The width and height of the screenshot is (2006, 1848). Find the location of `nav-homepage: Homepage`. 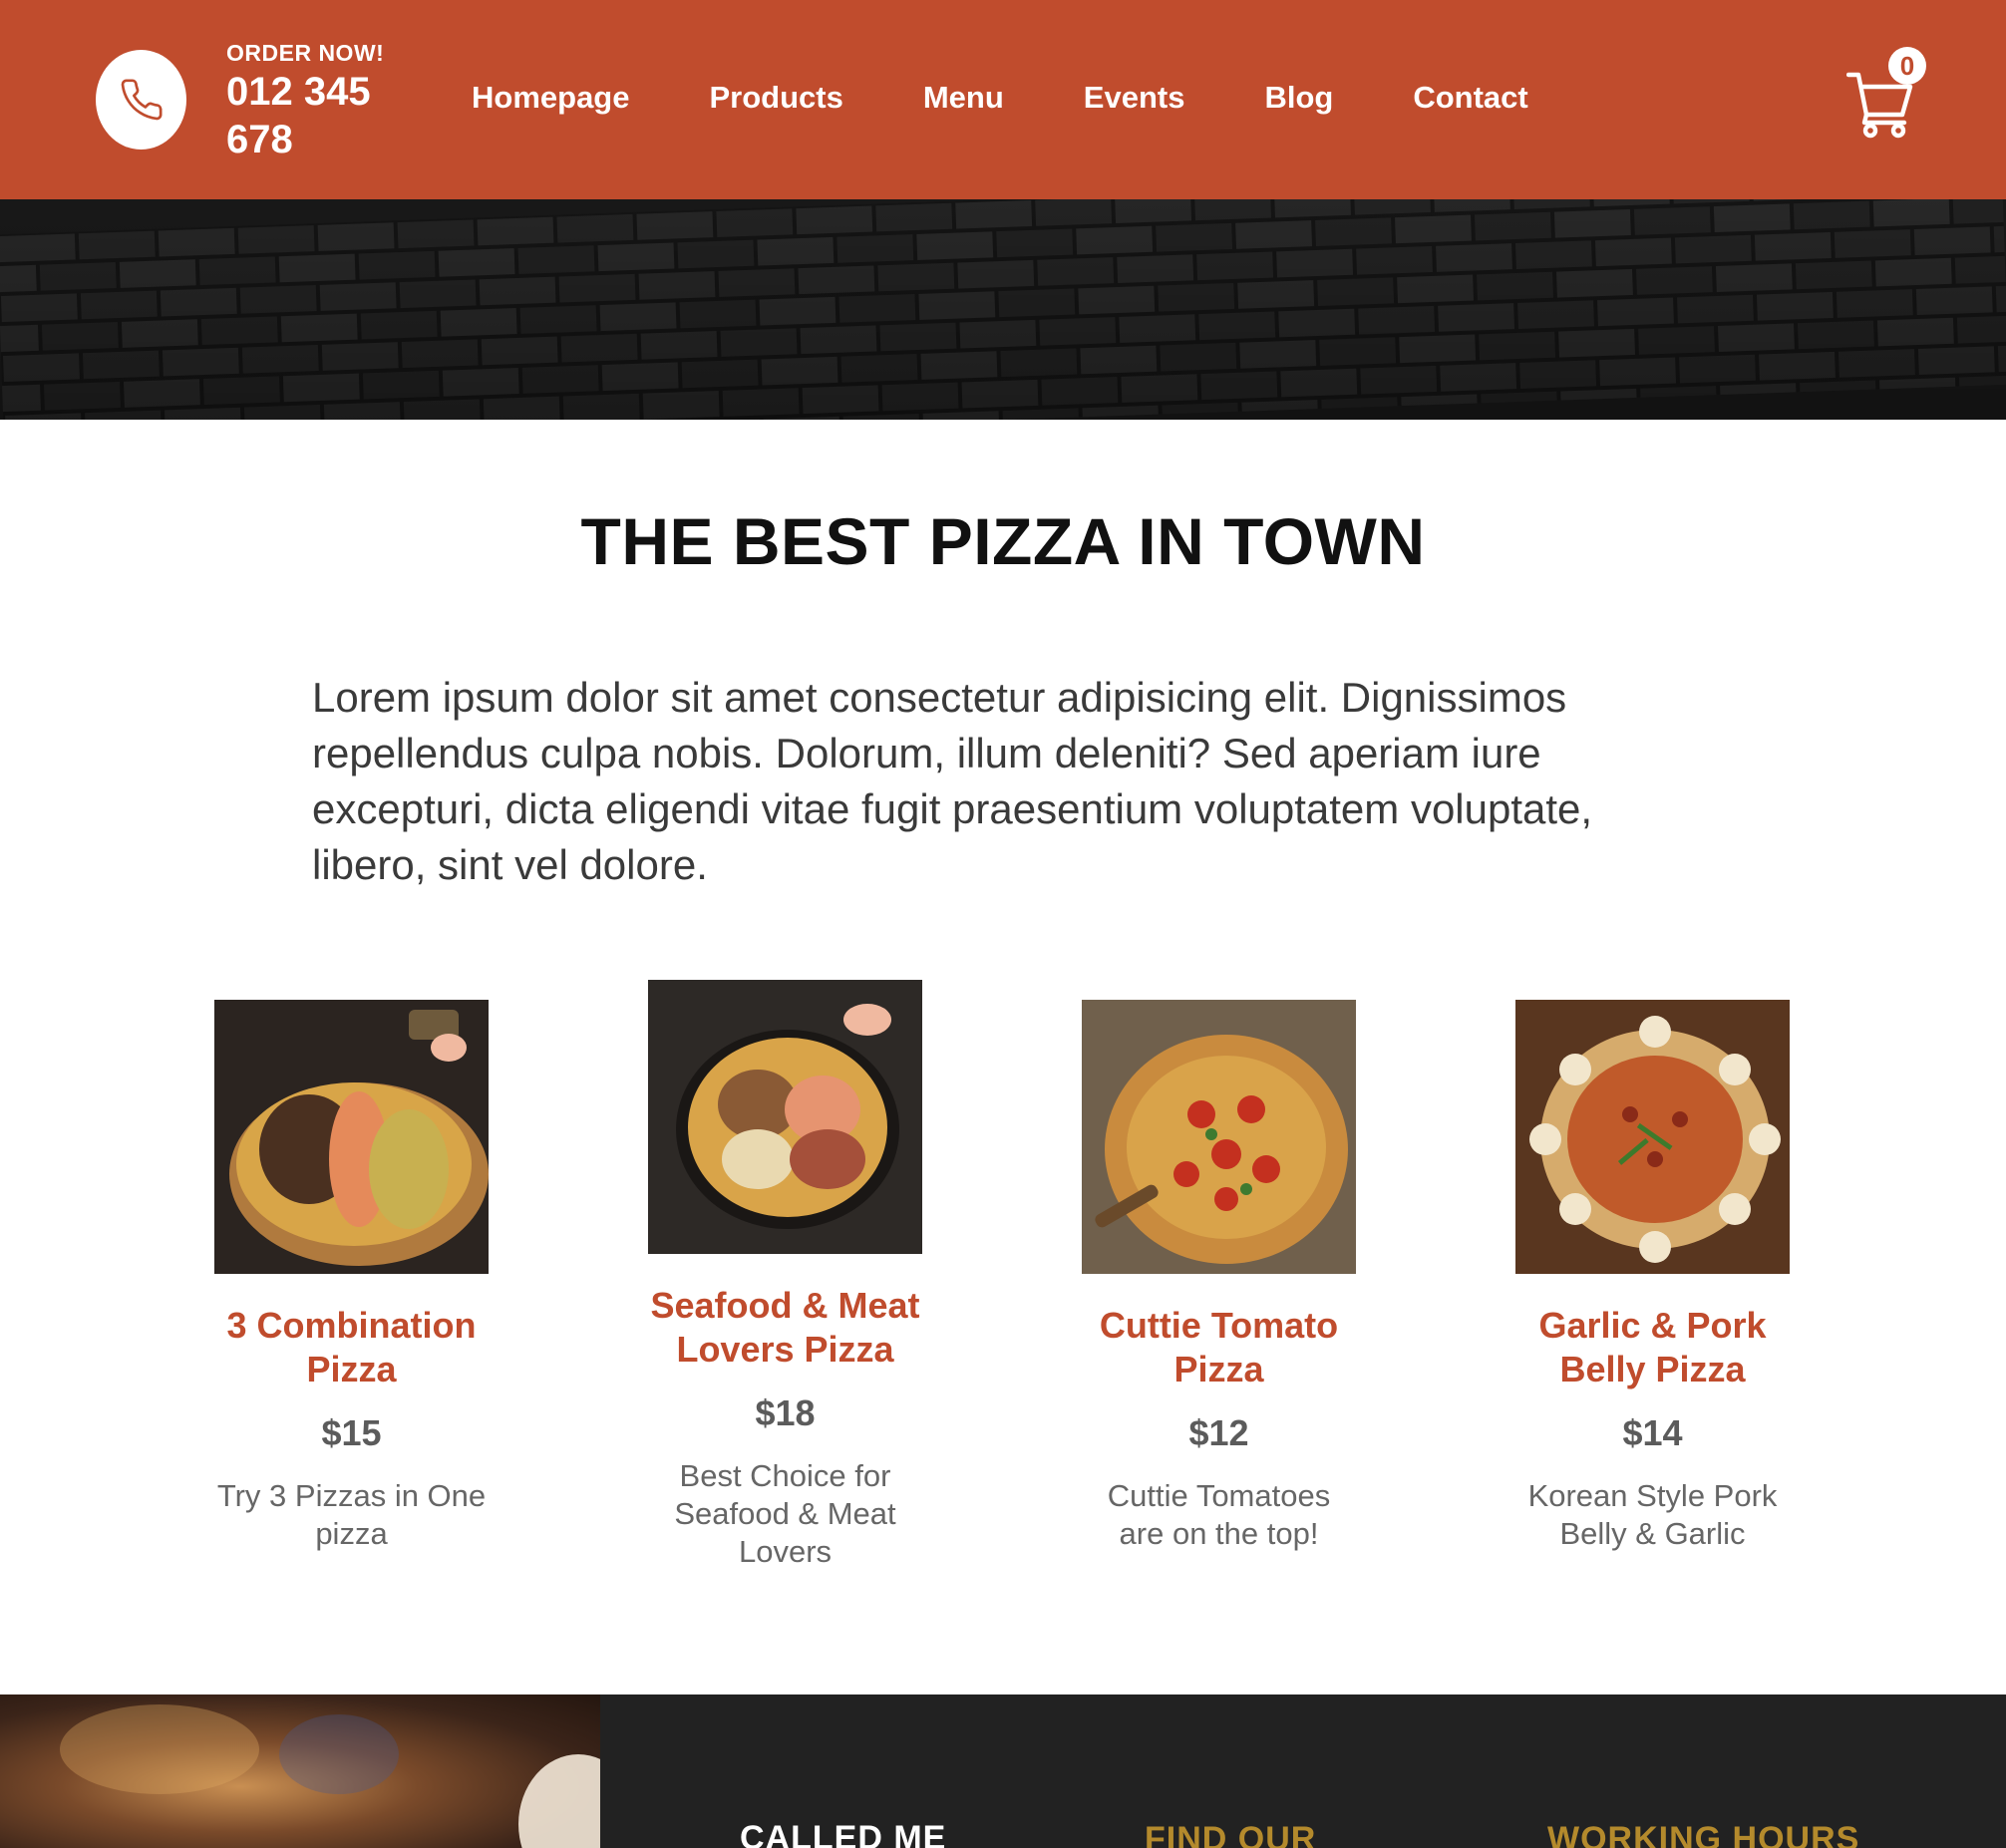

nav-homepage: Homepage is located at coordinates (551, 102).